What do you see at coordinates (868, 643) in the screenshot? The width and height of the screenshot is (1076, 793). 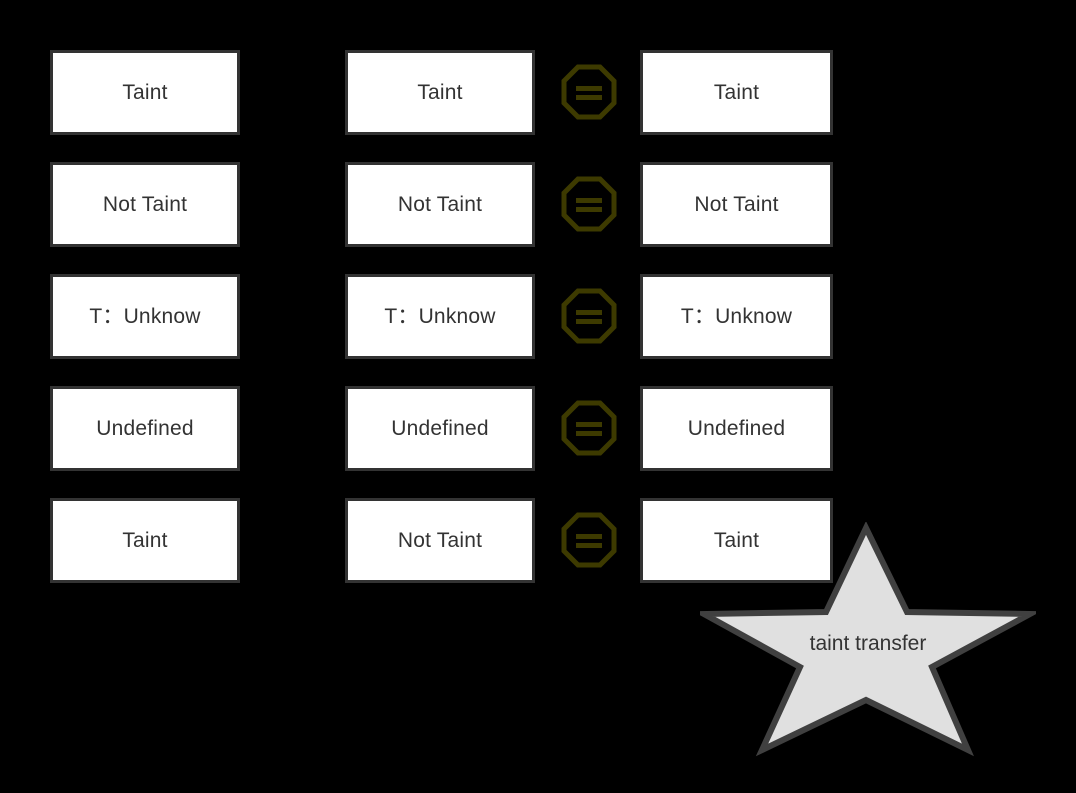 I see `taint-transfer-label: taint transfer` at bounding box center [868, 643].